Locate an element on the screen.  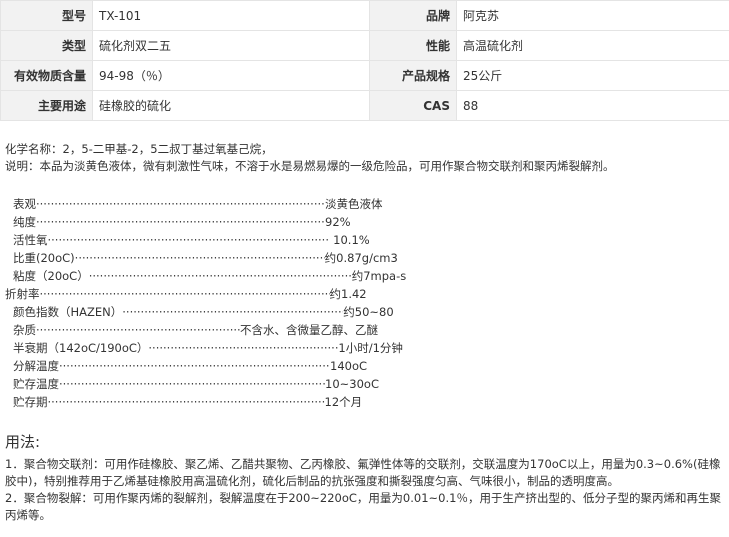
spec-key: 类型 is located at coordinates (46, 45).